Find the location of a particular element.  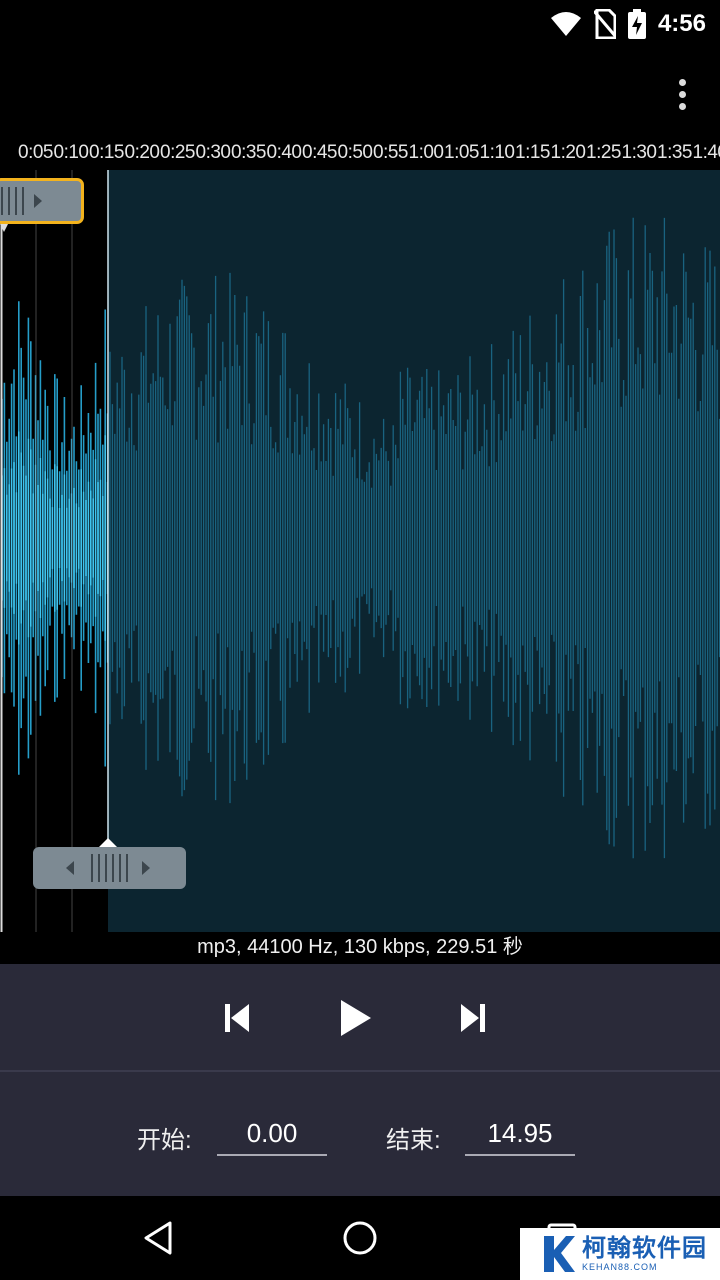

timeline-tick: 1:25 is located at coordinates (603, 153).